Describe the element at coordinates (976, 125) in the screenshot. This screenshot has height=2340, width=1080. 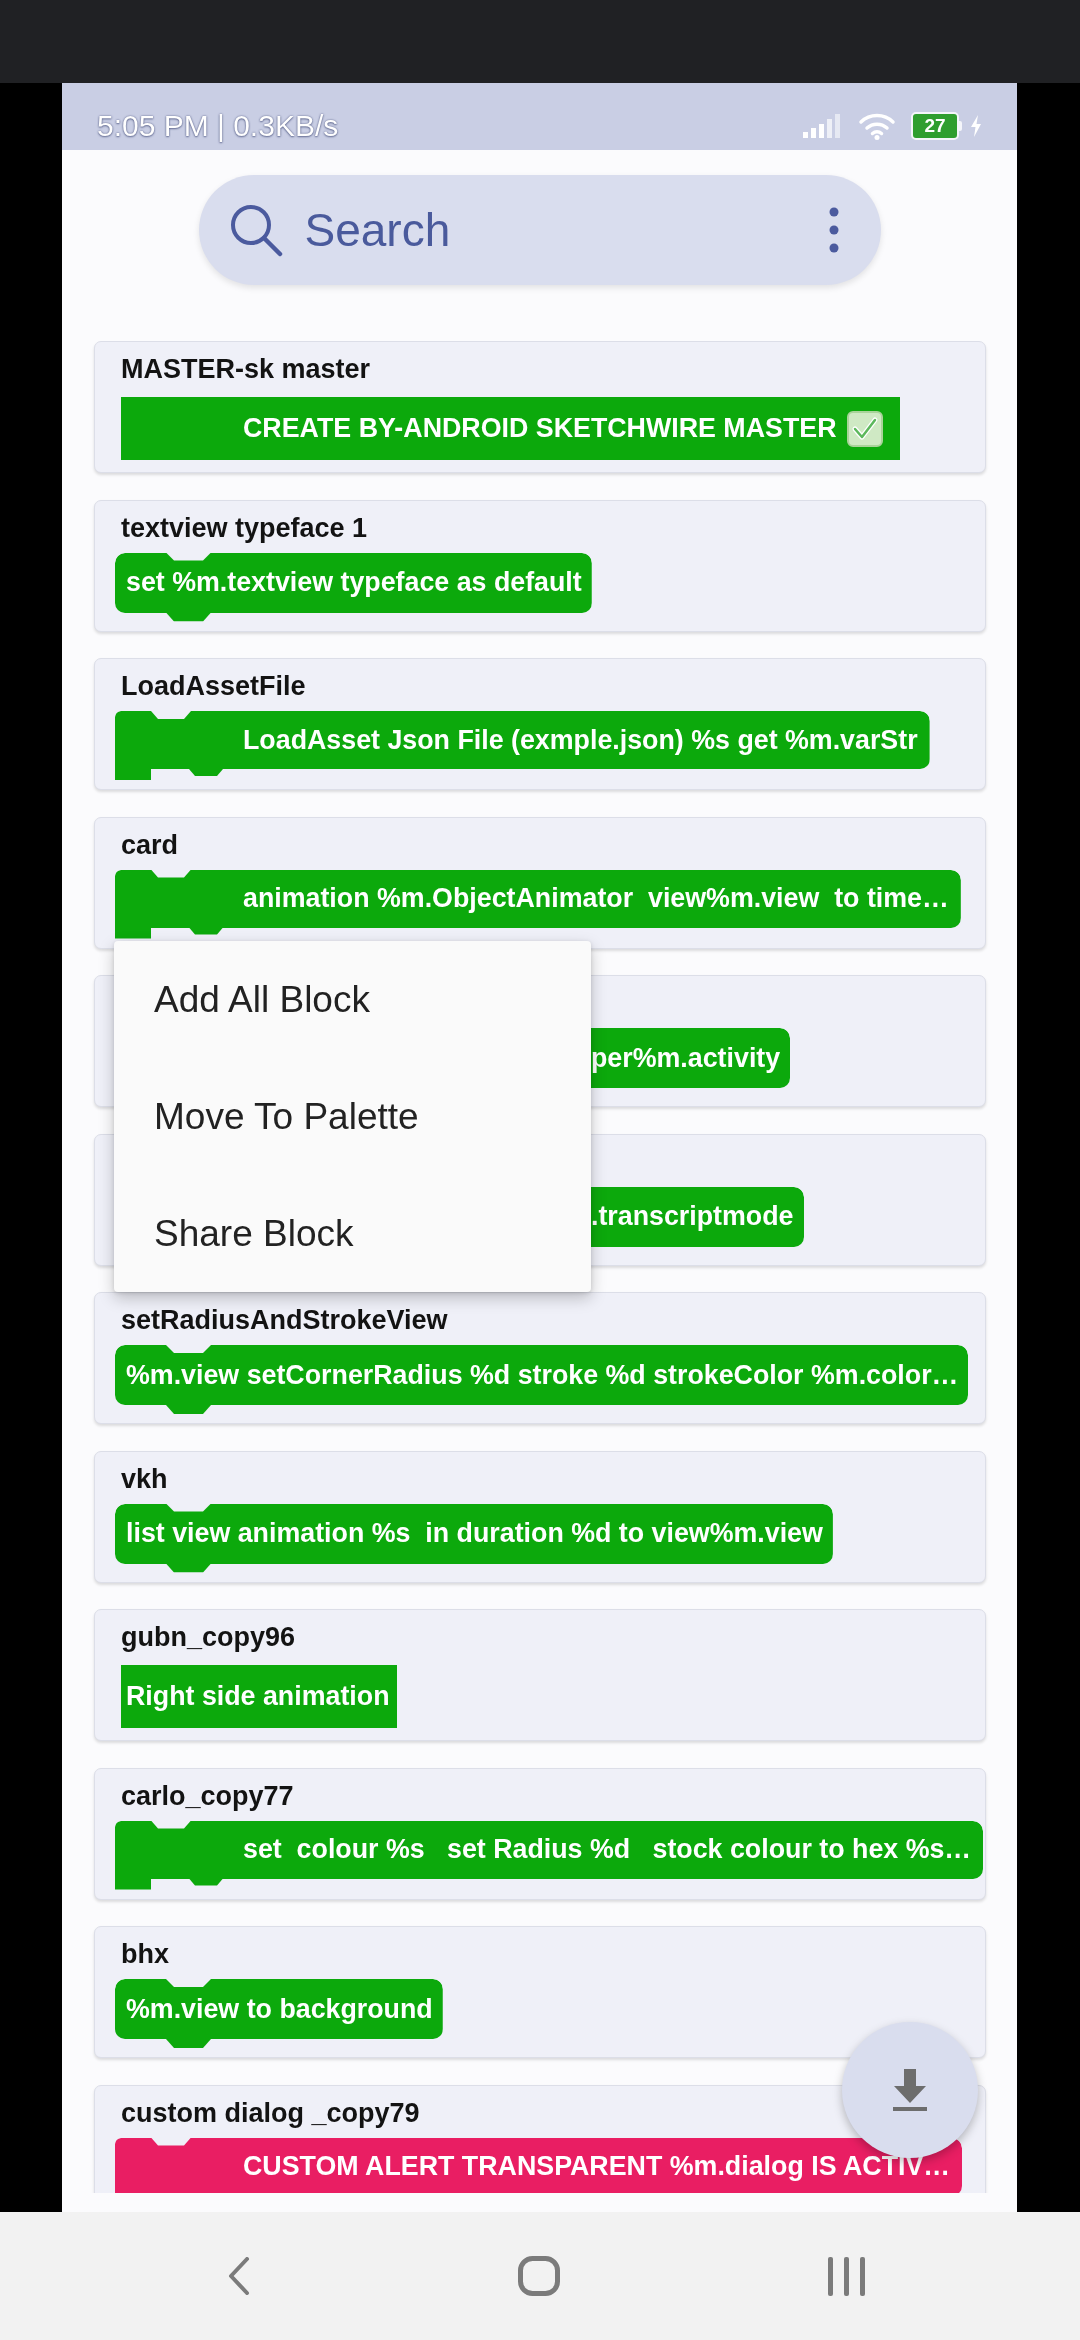
I see `charging-icon` at that location.